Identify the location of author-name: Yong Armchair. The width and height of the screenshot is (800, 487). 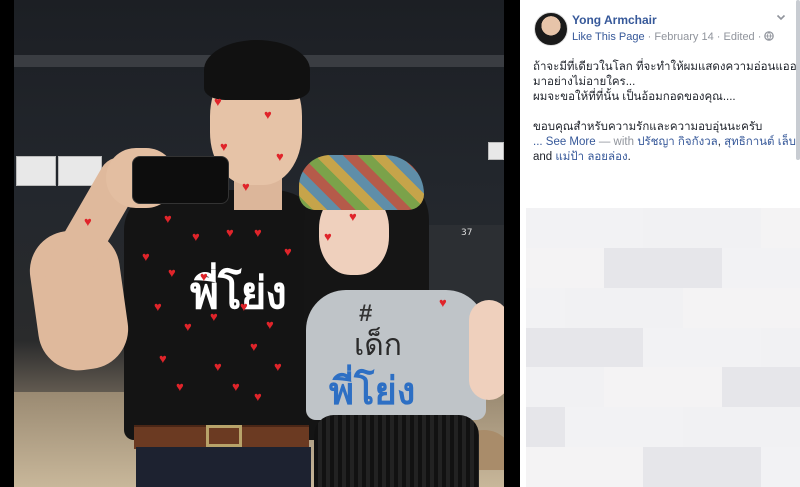
(614, 20).